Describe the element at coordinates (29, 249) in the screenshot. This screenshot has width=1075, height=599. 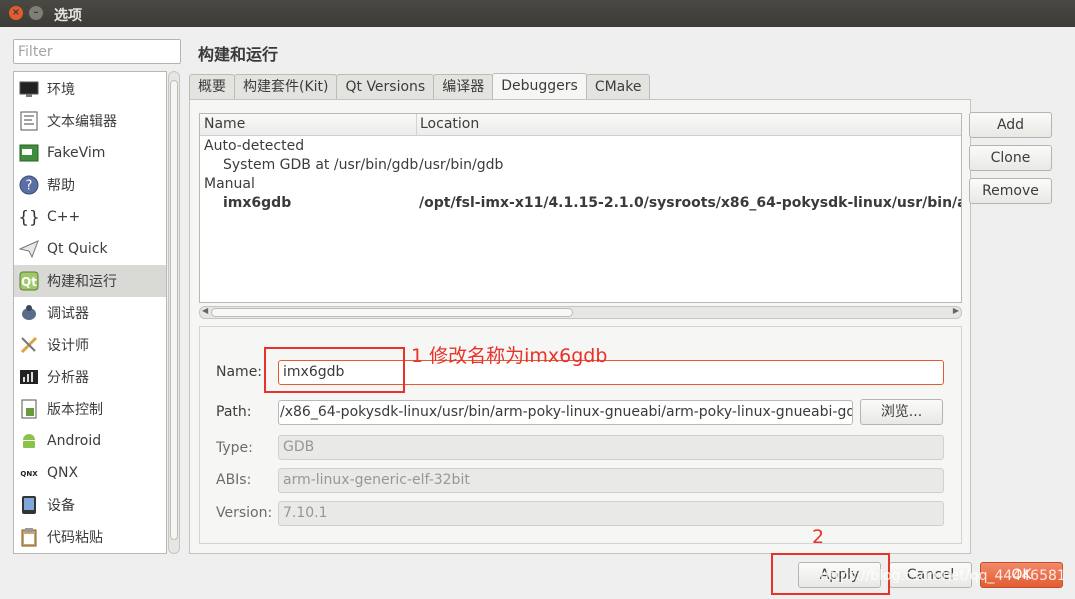
I see `paper-plane-icon` at that location.